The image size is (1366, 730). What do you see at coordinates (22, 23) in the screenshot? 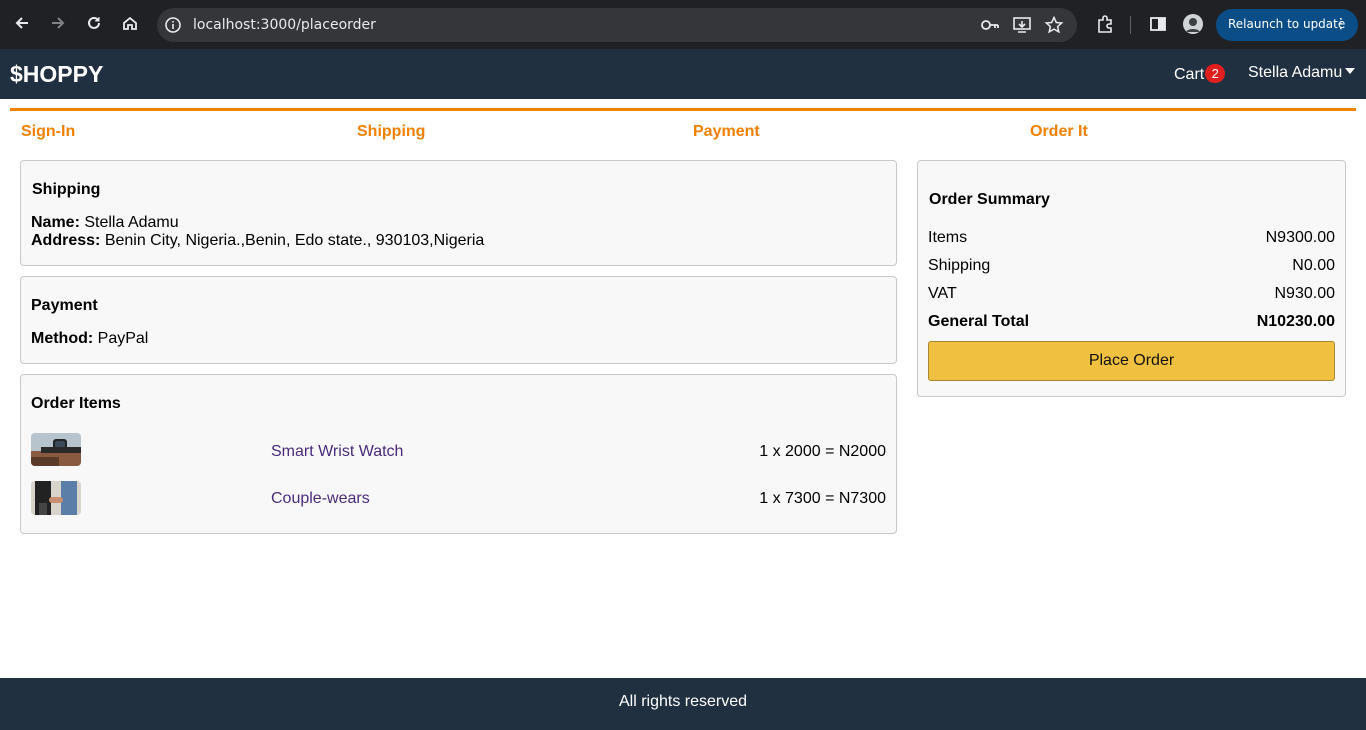
I see `back-icon` at bounding box center [22, 23].